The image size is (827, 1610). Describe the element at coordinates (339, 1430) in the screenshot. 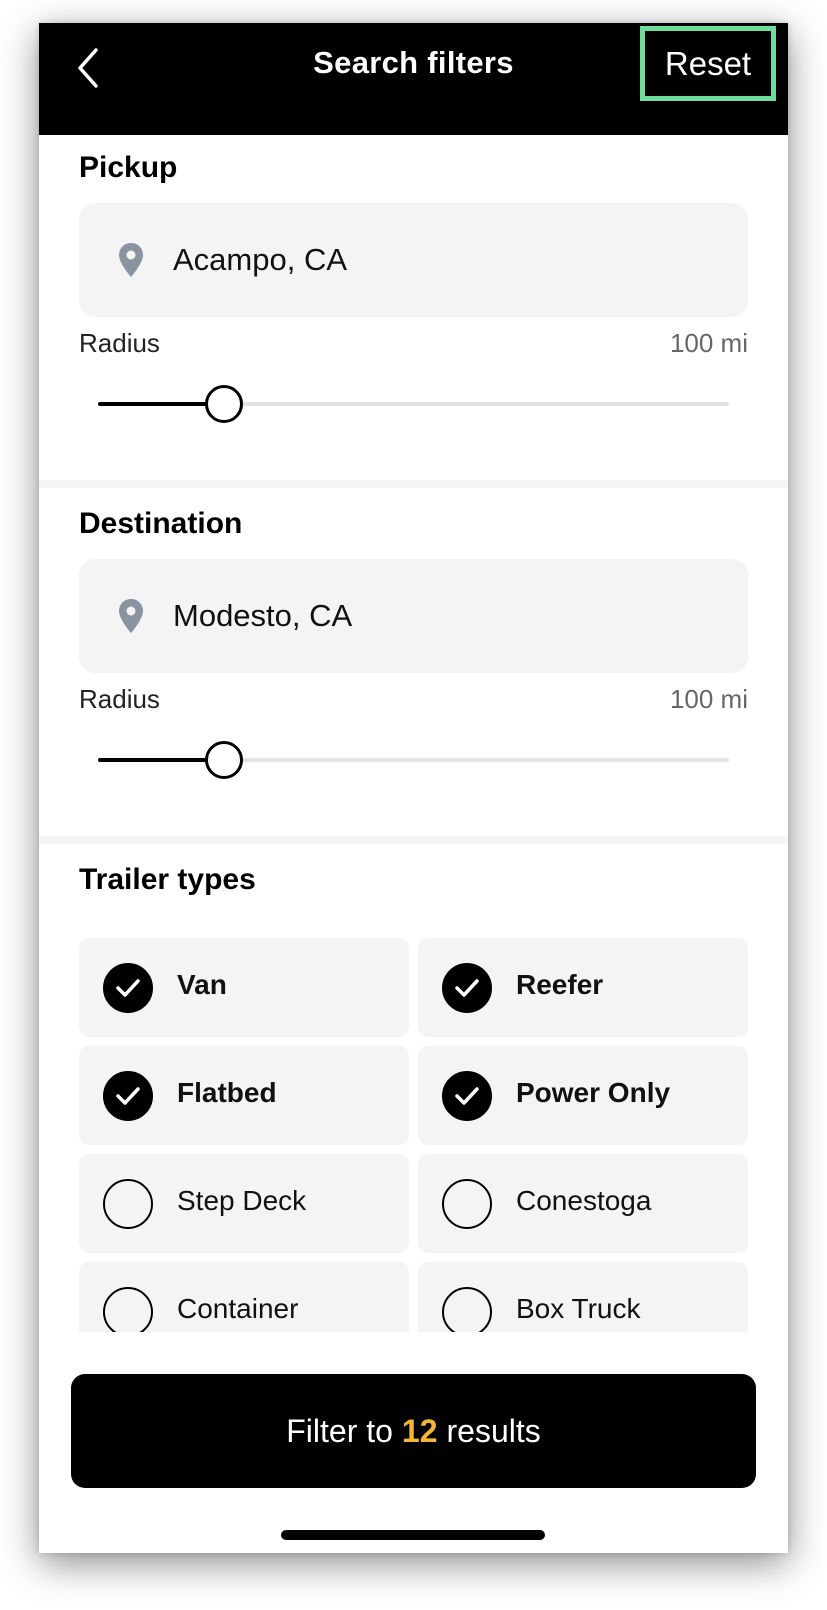

I see `filter-button-prefix: Filter to` at that location.